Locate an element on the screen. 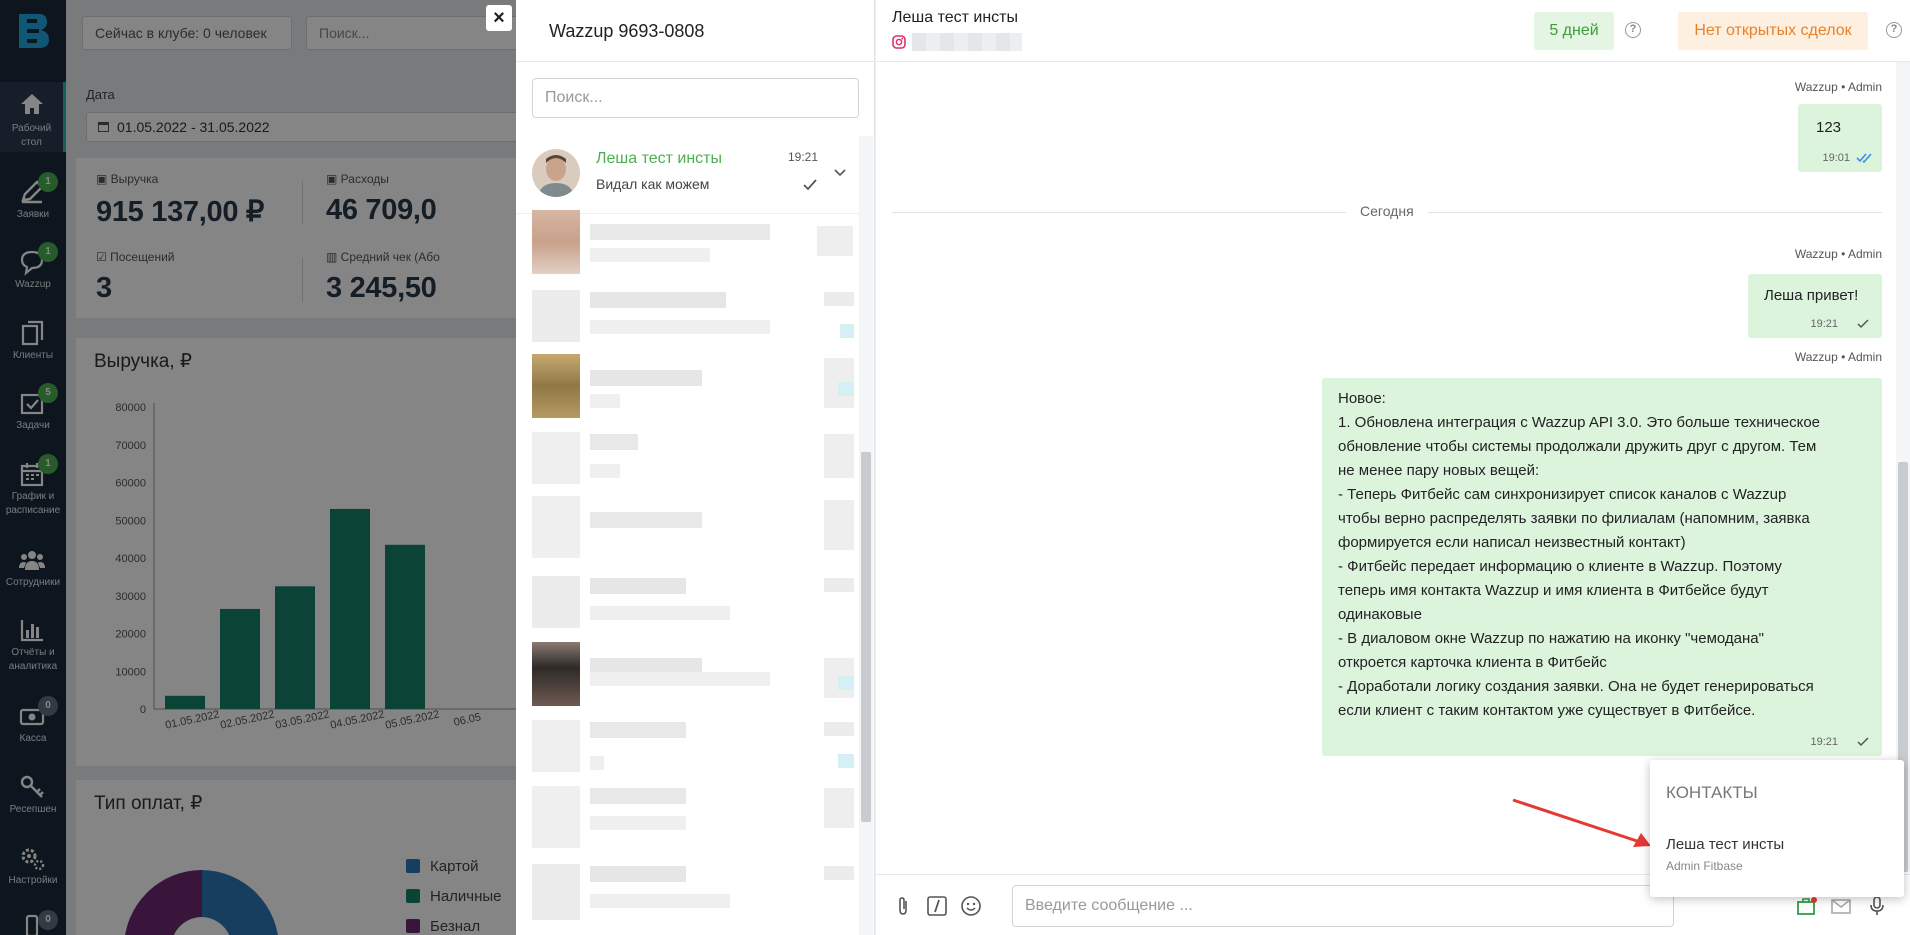  message-time: 19:01 is located at coordinates (1836, 158).